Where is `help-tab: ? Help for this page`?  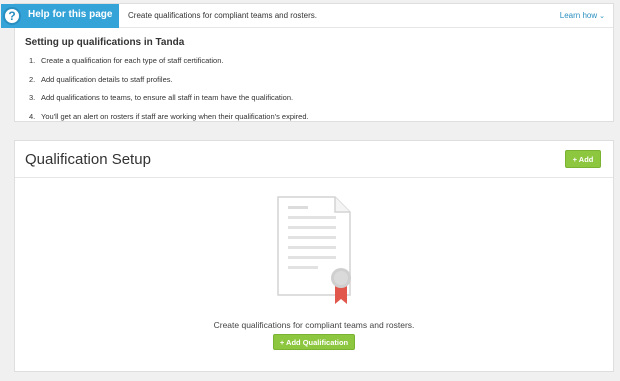 help-tab: ? Help for this page is located at coordinates (60, 16).